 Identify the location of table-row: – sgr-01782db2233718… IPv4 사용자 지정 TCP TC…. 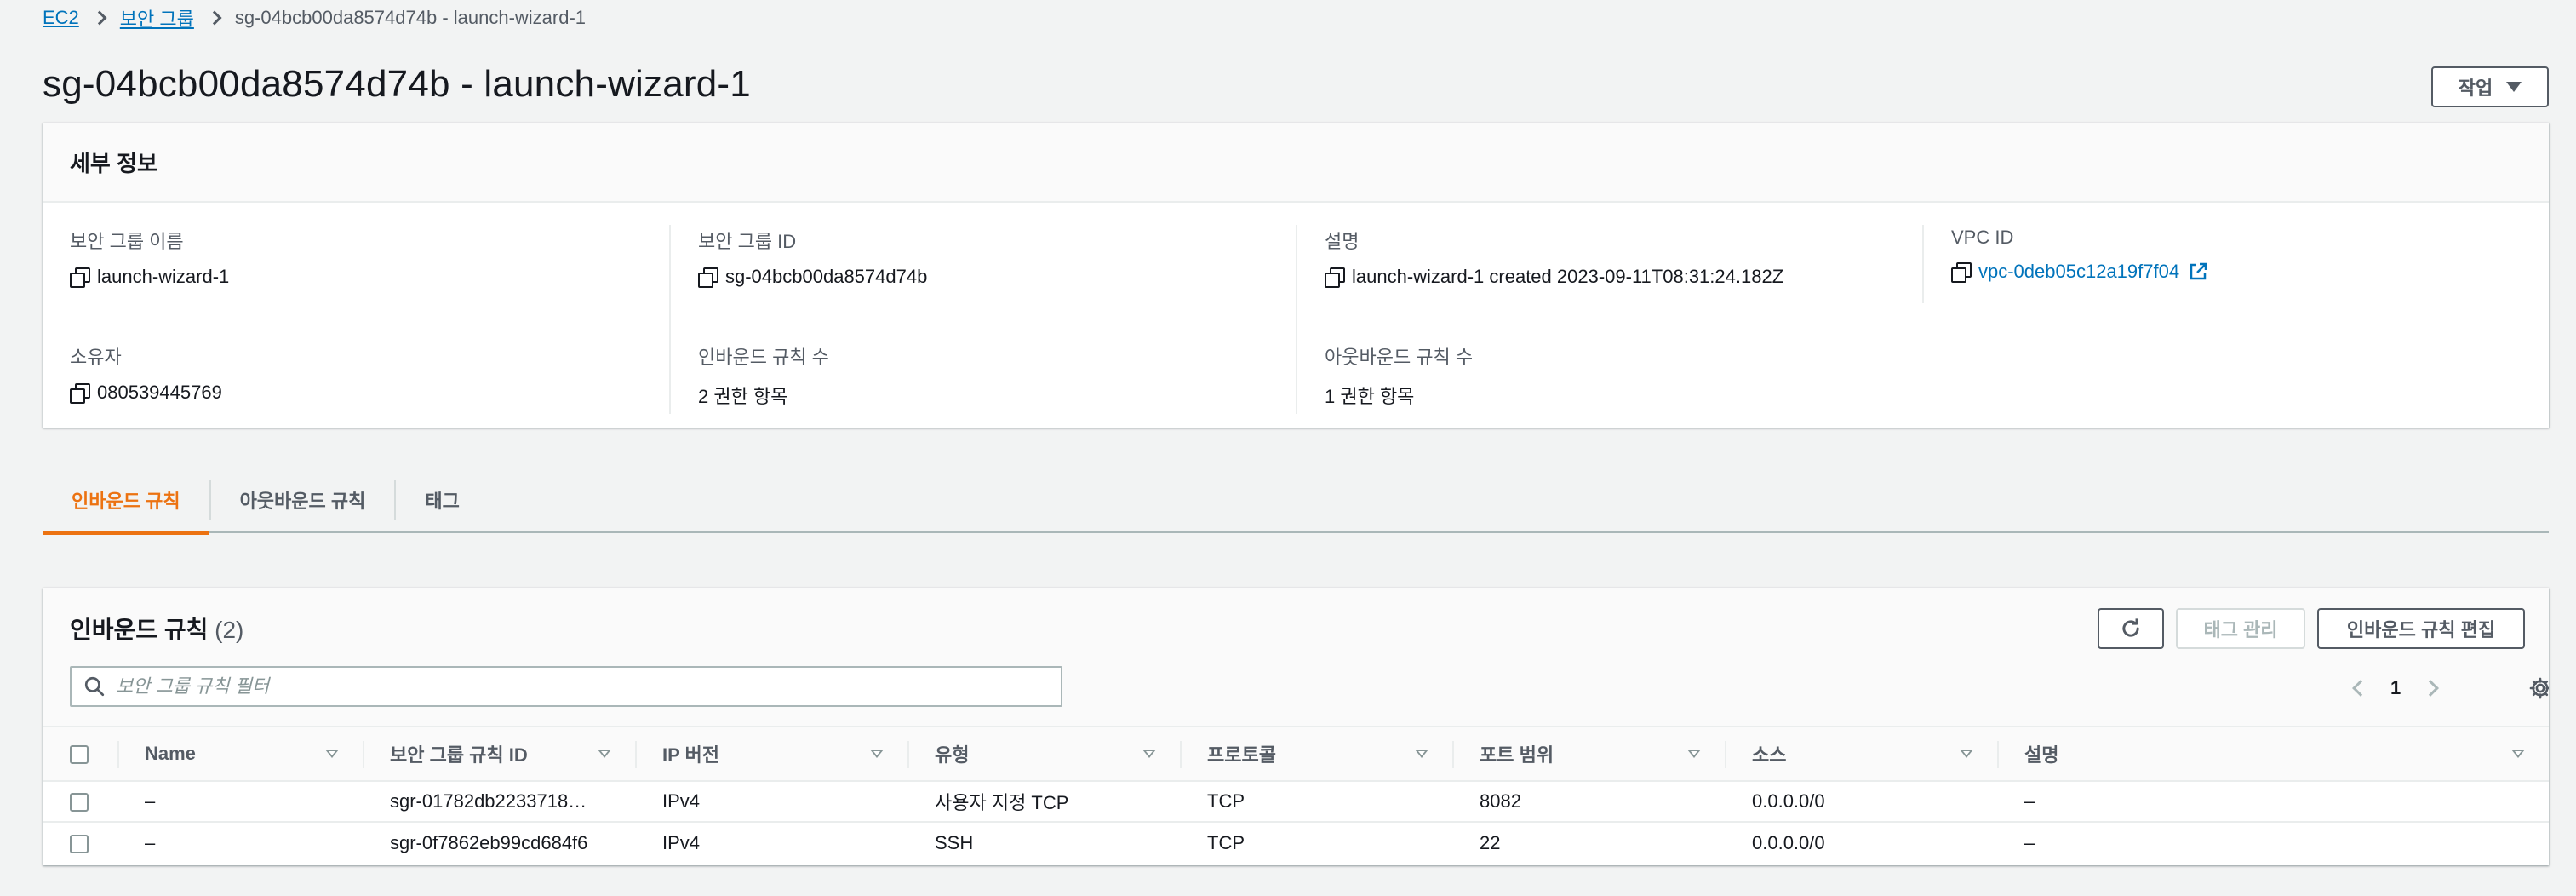
(1296, 801).